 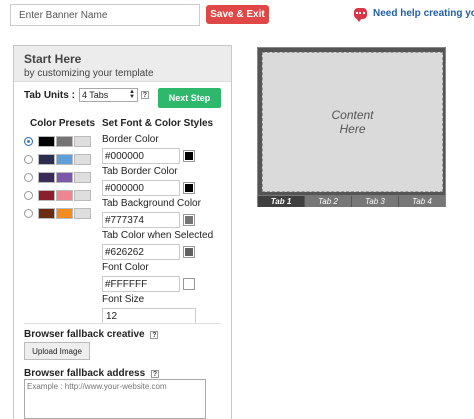 What do you see at coordinates (122, 323) in the screenshot?
I see `divider` at bounding box center [122, 323].